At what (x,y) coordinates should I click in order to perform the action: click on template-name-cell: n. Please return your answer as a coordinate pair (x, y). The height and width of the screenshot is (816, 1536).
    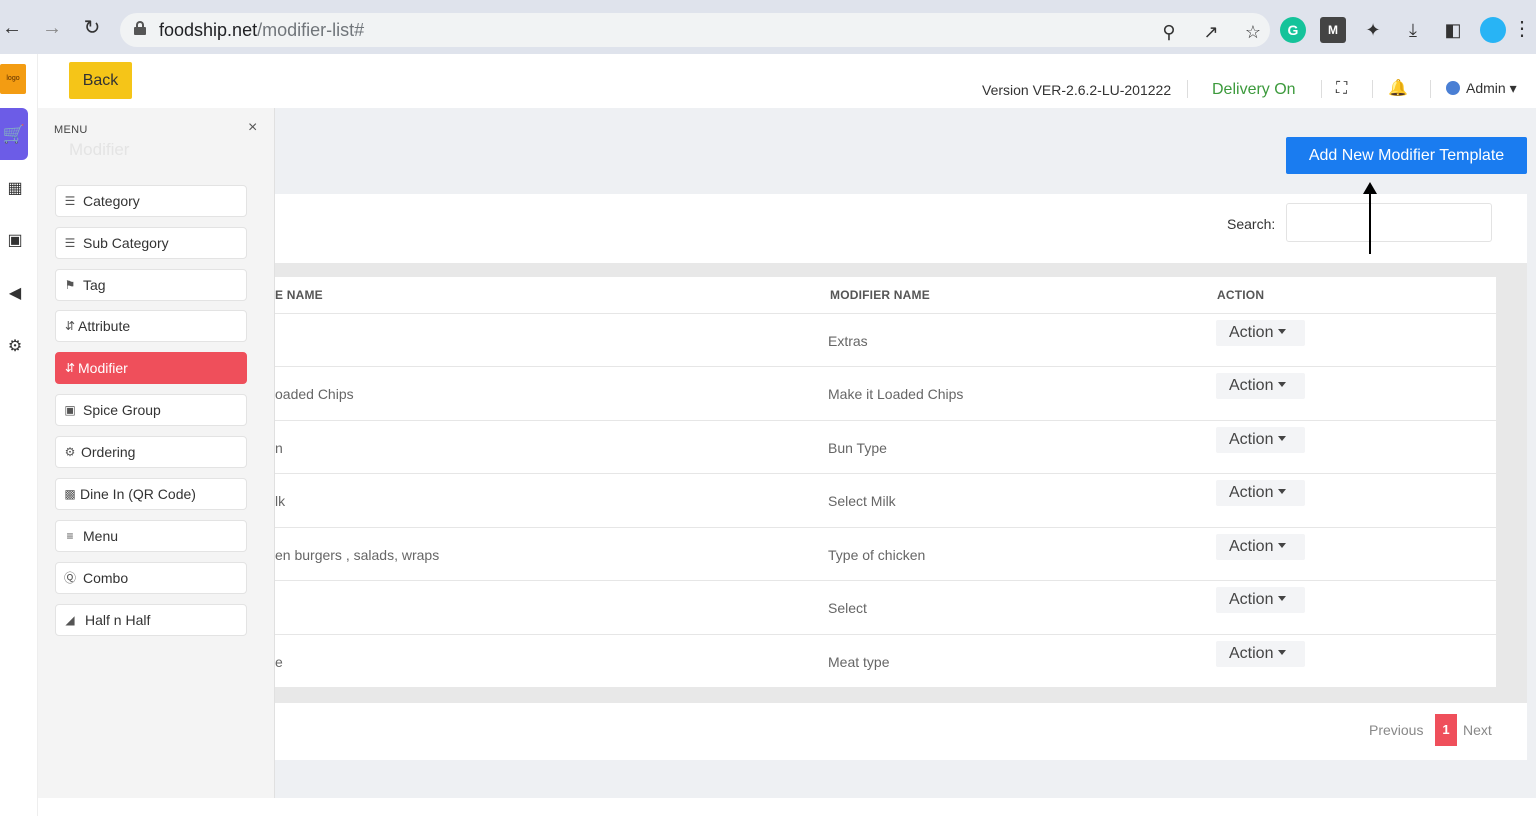
    Looking at the image, I should click on (279, 448).